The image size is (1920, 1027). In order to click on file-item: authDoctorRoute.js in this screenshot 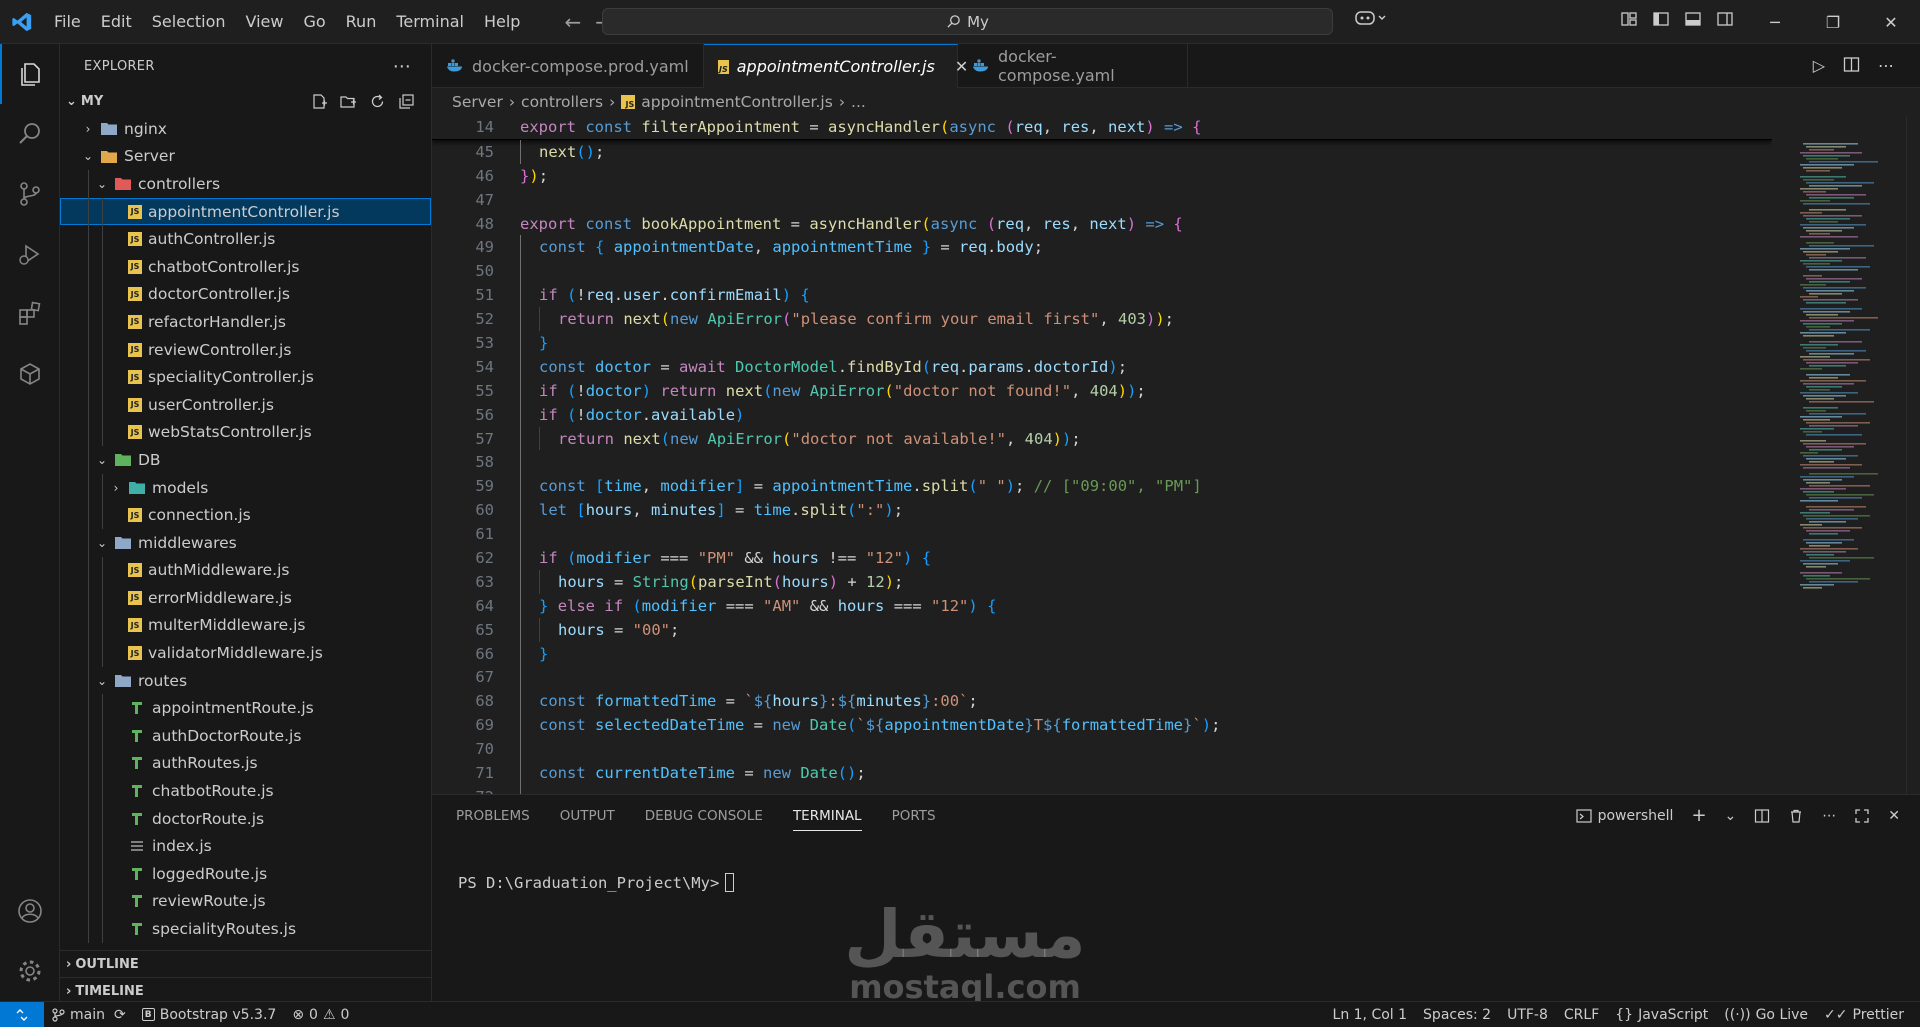, I will do `click(245, 736)`.